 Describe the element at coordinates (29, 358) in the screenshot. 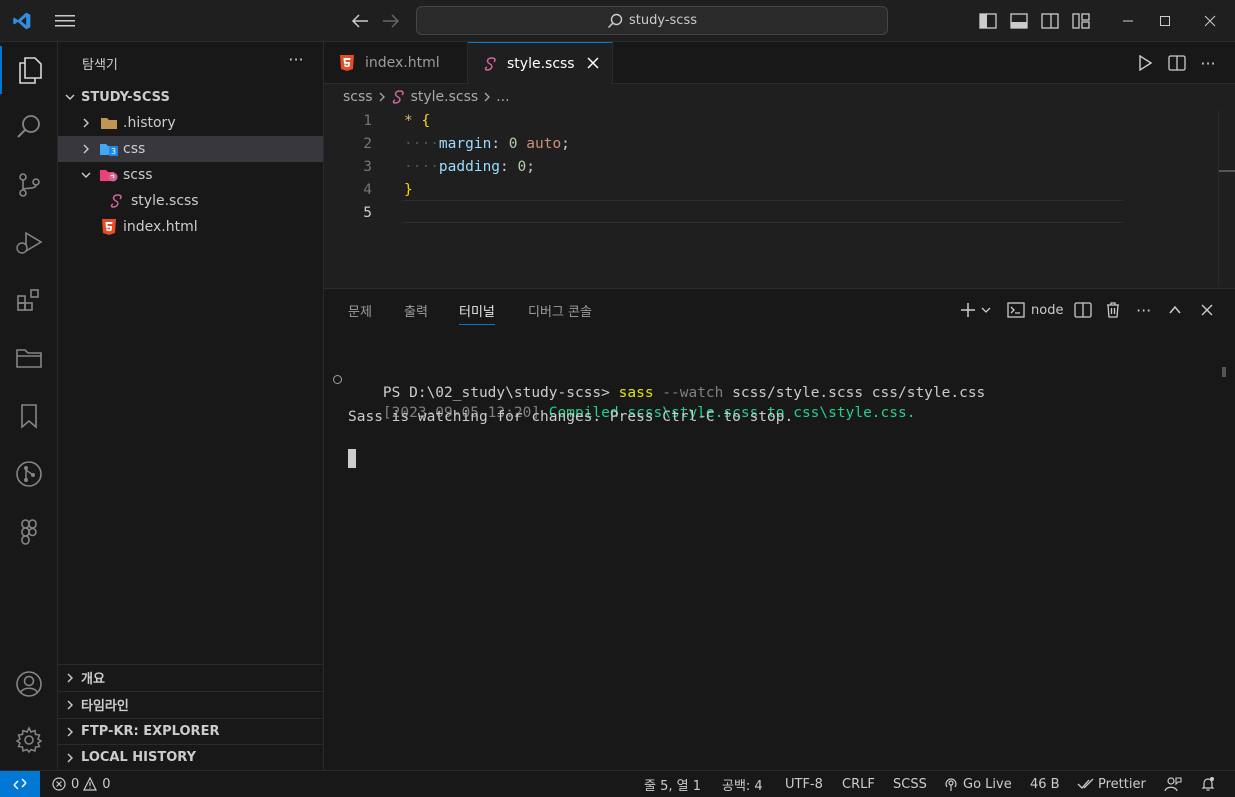

I see `folder-icon` at that location.